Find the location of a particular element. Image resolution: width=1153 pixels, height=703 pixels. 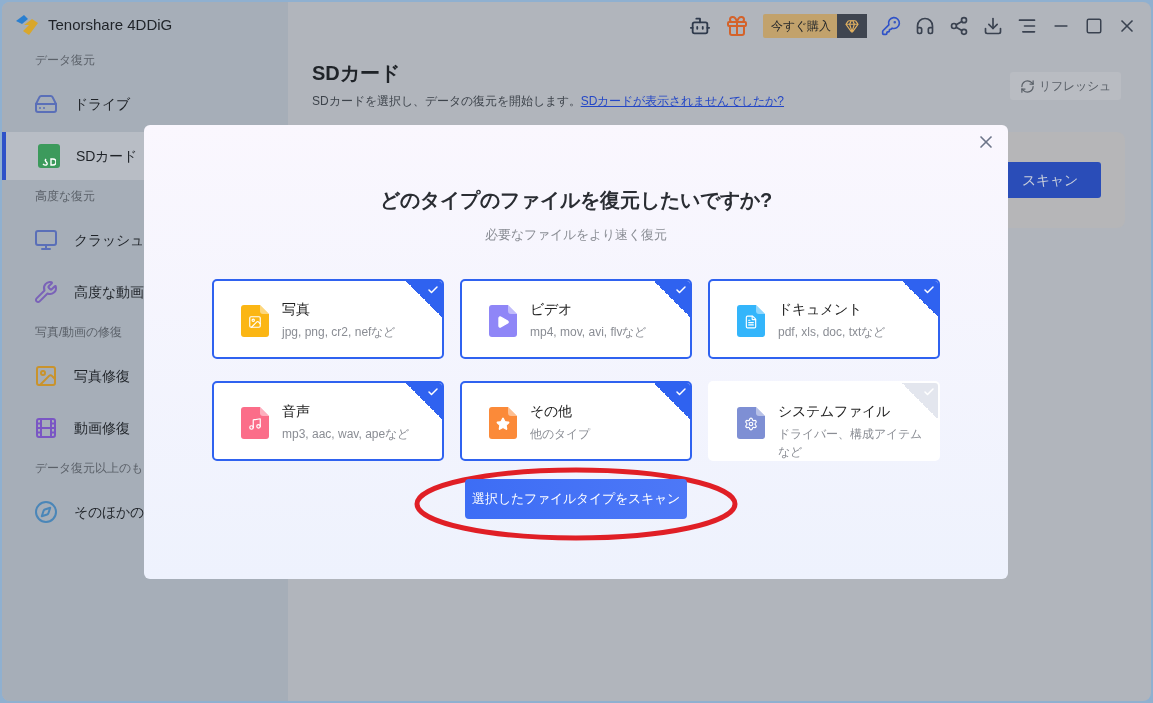

section-heading: データ復元 is located at coordinates (65, 60).